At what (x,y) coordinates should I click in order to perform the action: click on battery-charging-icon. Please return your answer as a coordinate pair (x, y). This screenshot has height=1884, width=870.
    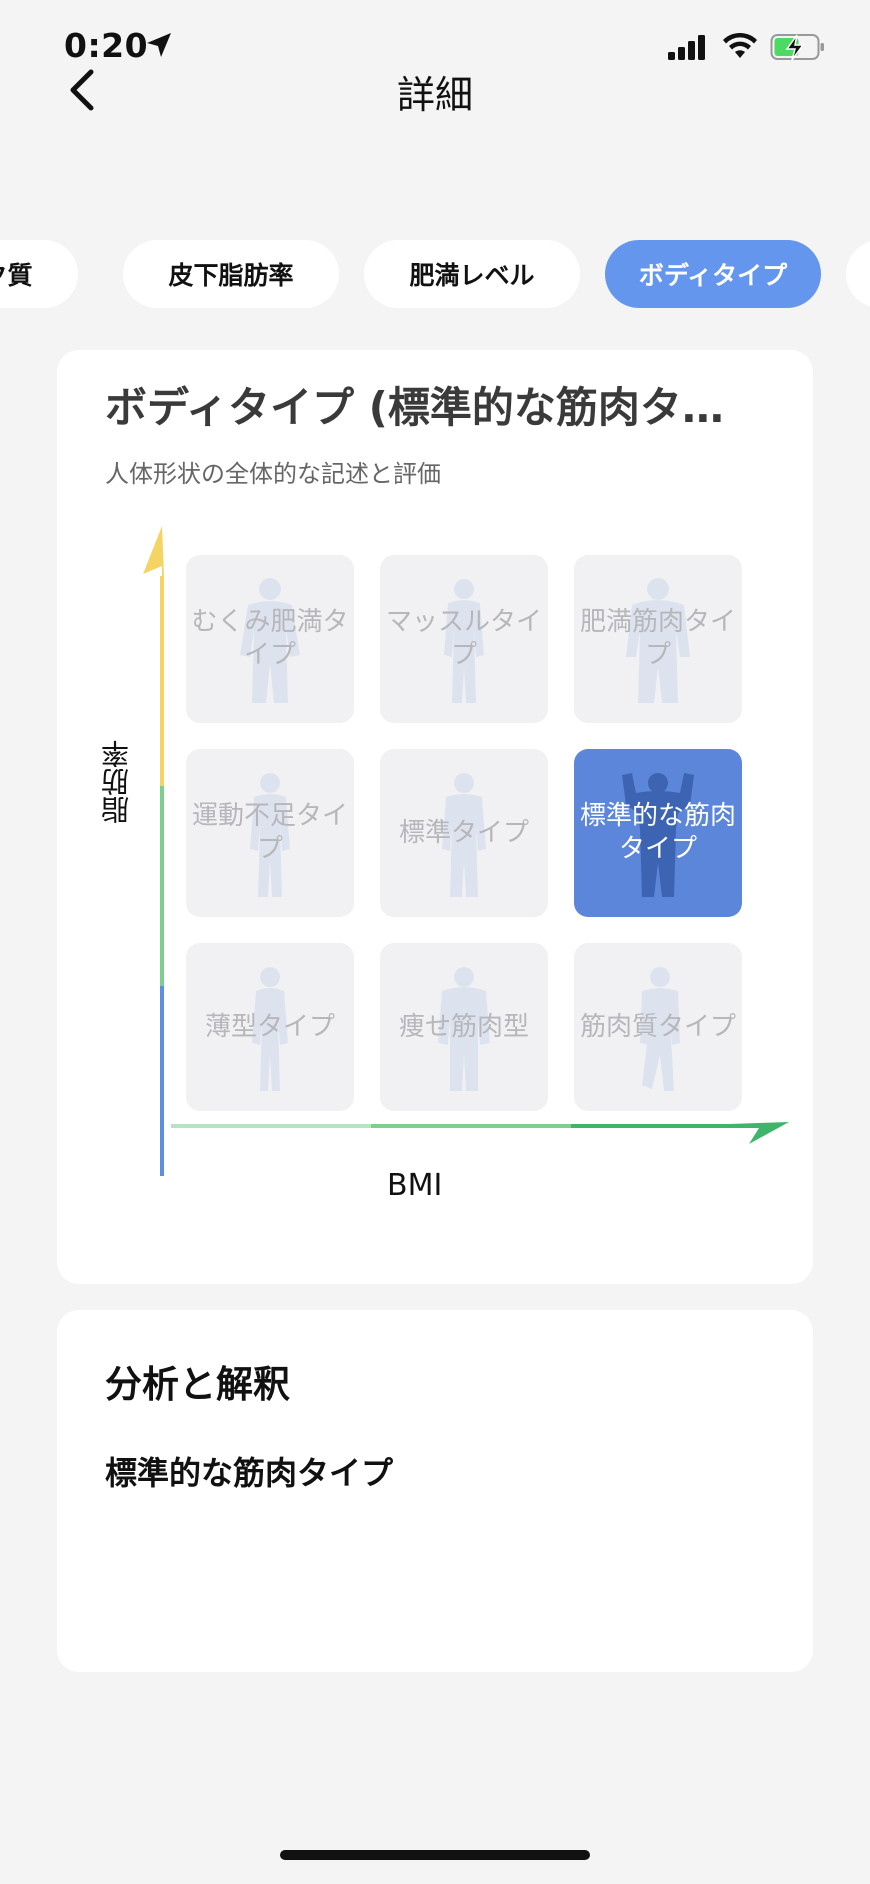
    Looking at the image, I should click on (797, 47).